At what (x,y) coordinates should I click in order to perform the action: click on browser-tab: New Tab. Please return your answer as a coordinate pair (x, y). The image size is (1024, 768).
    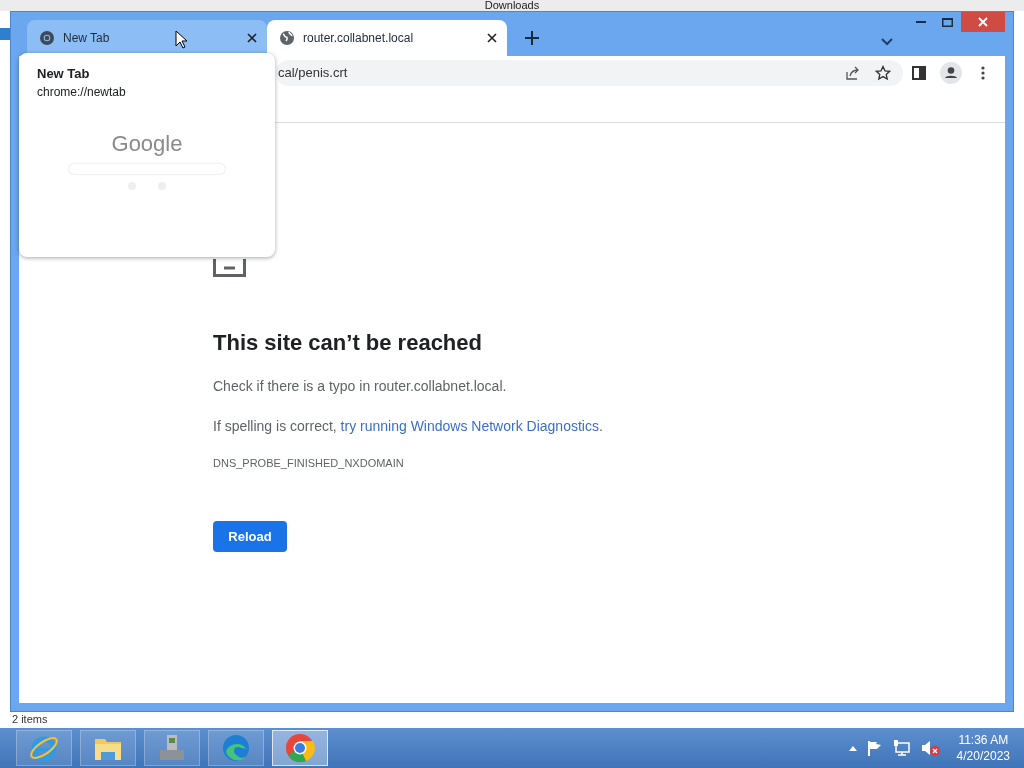
    Looking at the image, I should click on (147, 38).